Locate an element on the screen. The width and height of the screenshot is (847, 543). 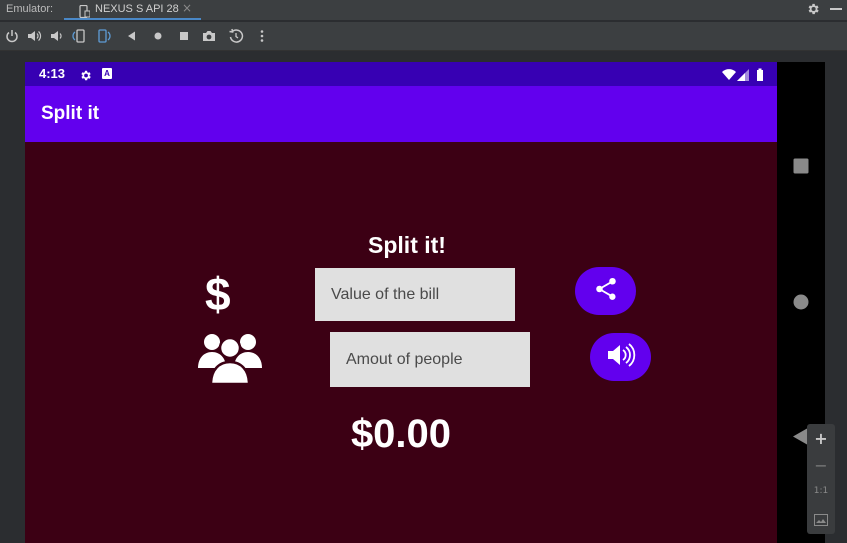
more-icon is located at coordinates (262, 36).